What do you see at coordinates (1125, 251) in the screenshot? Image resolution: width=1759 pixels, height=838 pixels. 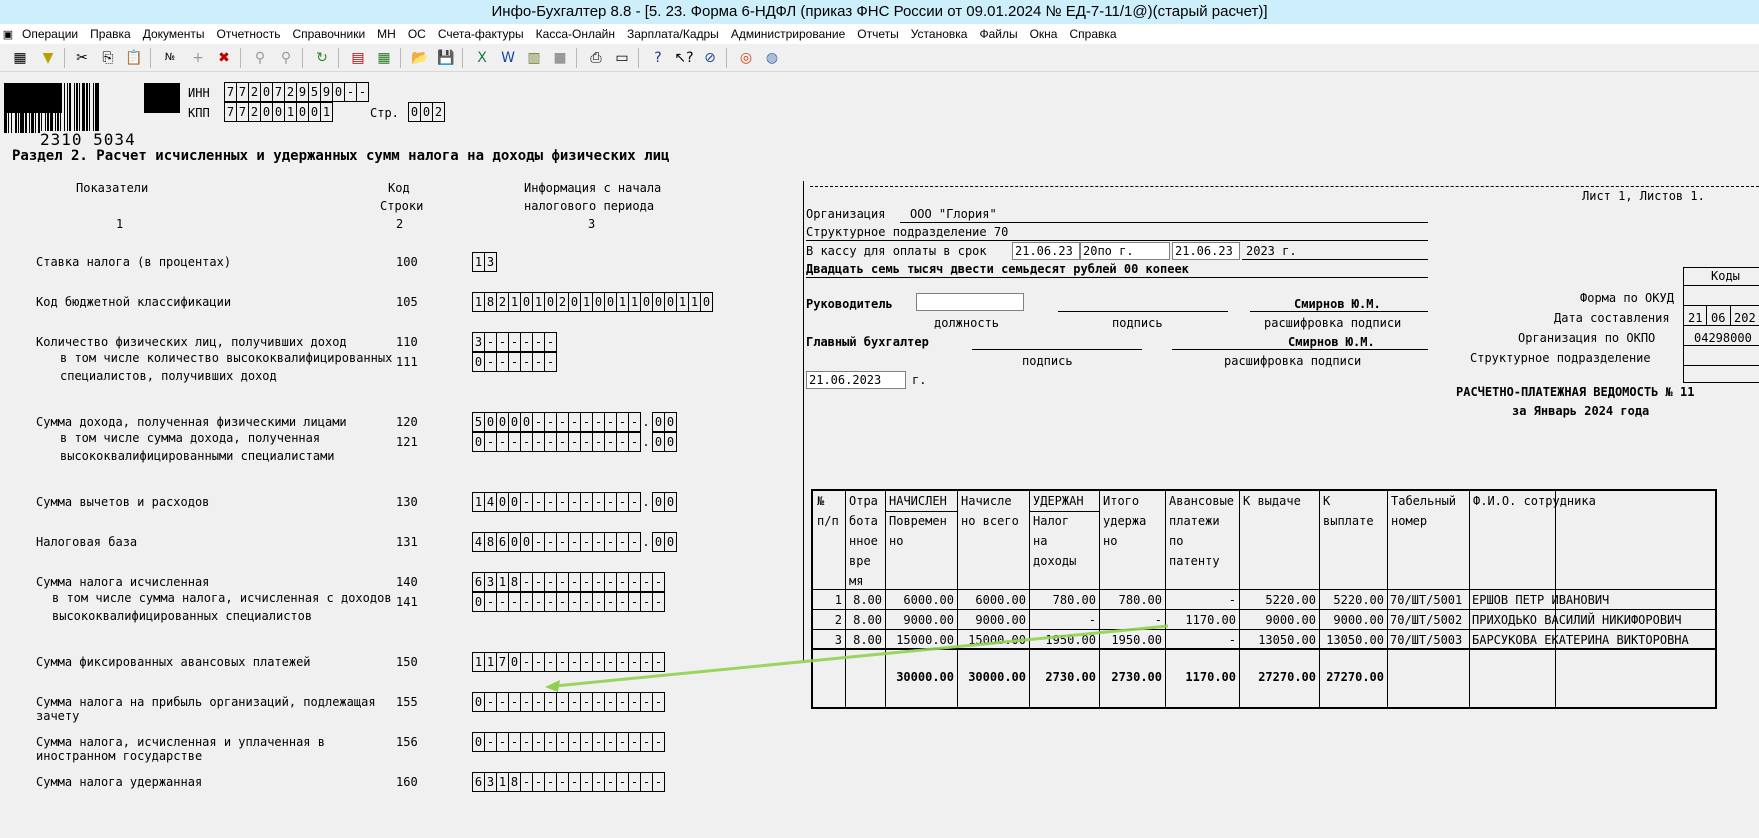 I see `cash-year-field: 20по г.` at bounding box center [1125, 251].